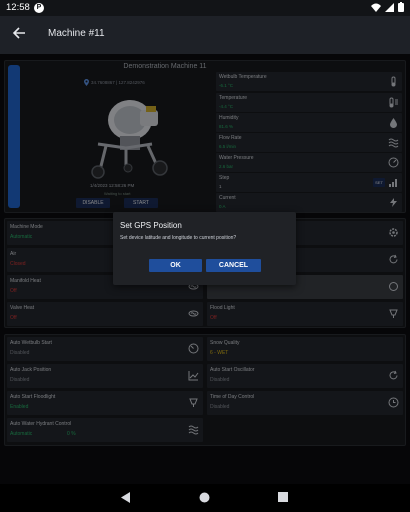 This screenshot has height=512, width=410. I want to click on signal-icon, so click(389, 7).